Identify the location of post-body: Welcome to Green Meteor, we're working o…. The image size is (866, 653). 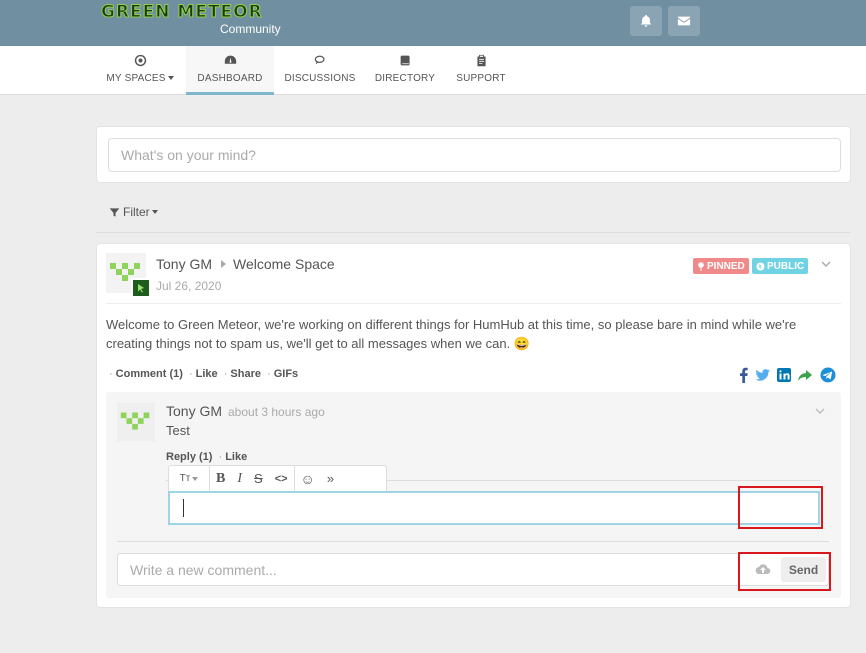
(451, 334).